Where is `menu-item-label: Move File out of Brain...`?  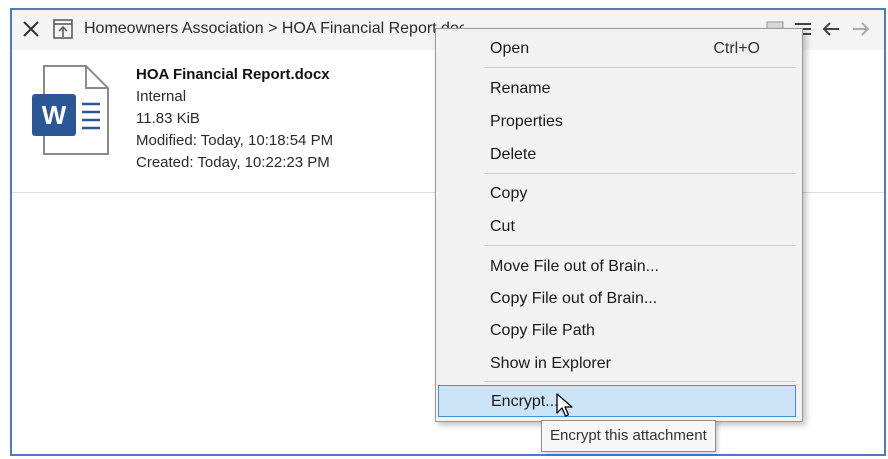 menu-item-label: Move File out of Brain... is located at coordinates (574, 266).